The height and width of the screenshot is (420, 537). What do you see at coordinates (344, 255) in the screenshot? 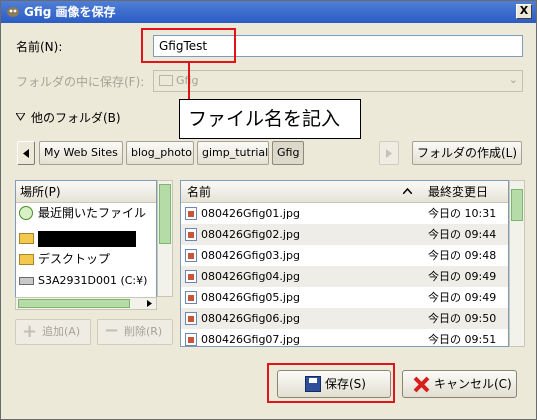
I see `file-row: 080426Gfig03.jpg 今日の 09:48` at bounding box center [344, 255].